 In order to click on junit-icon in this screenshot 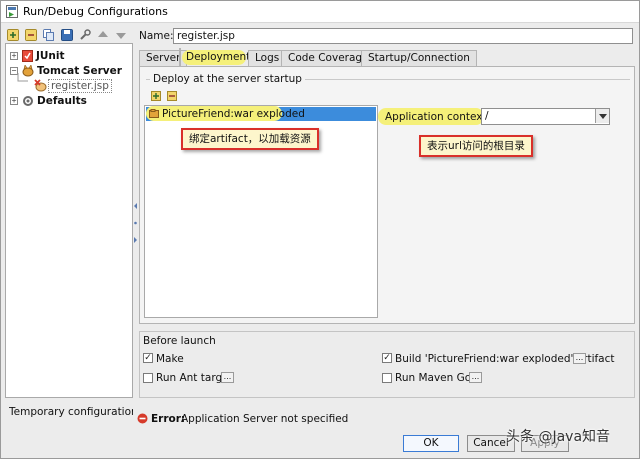, I will do `click(27, 56)`.